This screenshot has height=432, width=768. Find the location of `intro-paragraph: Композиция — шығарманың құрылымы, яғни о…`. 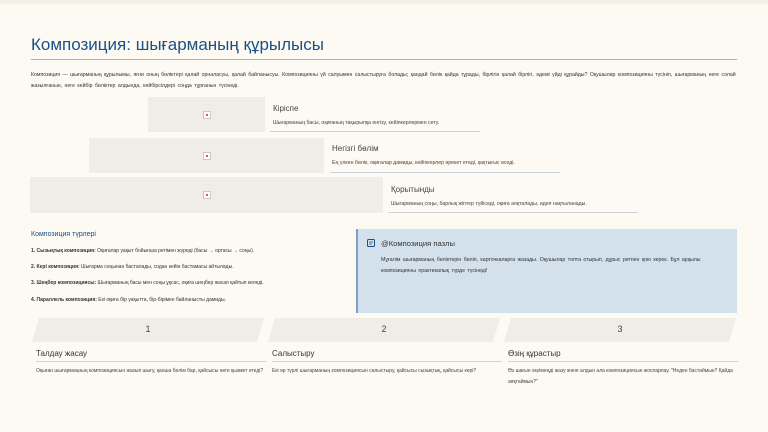

intro-paragraph: Композиция — шығарманың құрылымы, яғни о… is located at coordinates (383, 80).